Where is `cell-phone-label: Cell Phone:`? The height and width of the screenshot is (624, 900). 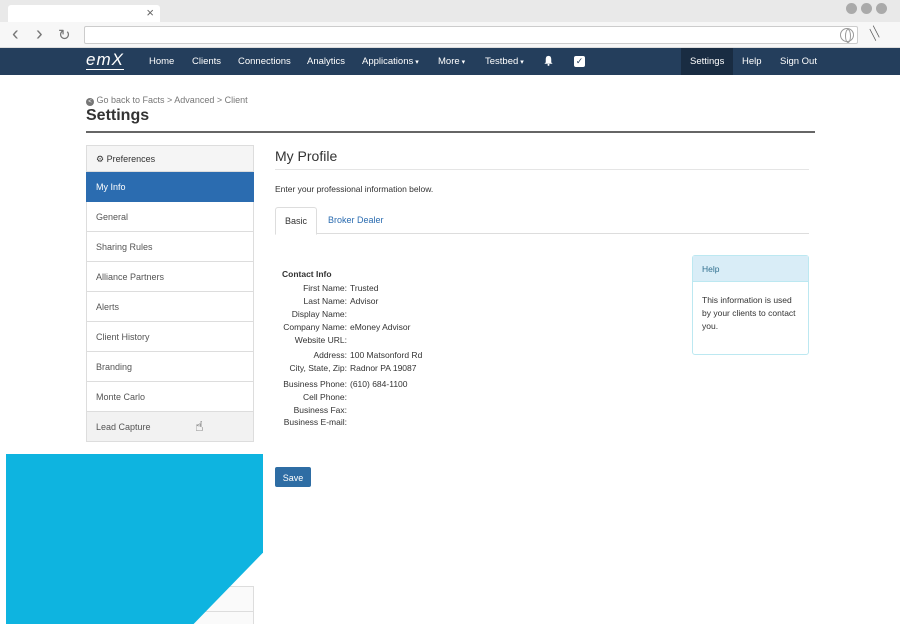
cell-phone-label: Cell Phone: is located at coordinates (325, 397).